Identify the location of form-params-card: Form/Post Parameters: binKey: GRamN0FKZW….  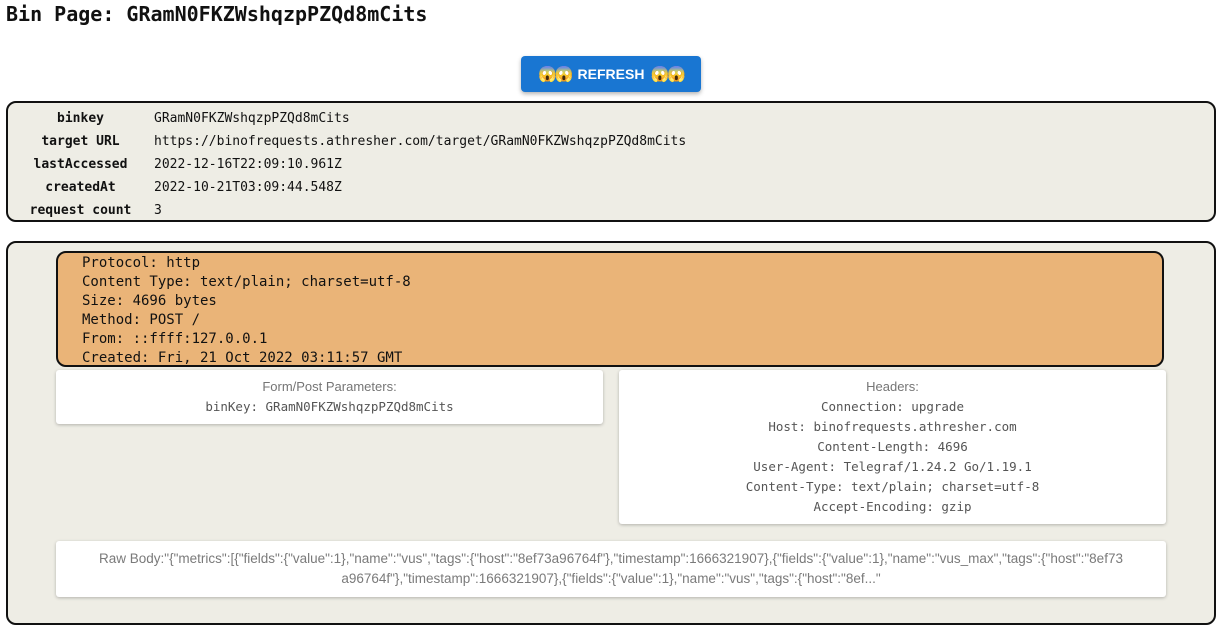
(329, 397).